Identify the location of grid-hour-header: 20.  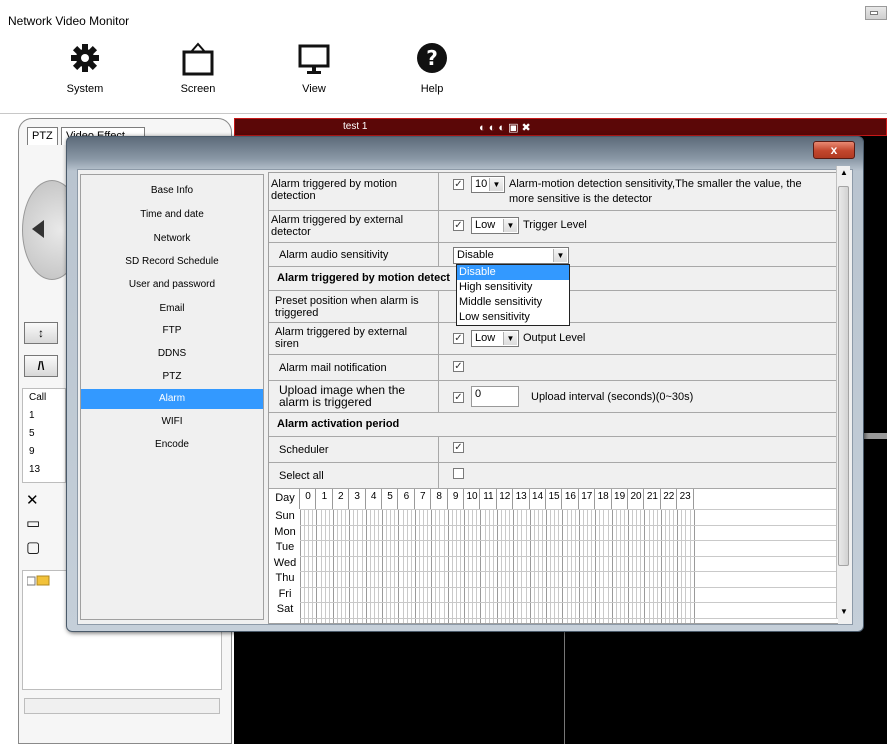
(636, 496).